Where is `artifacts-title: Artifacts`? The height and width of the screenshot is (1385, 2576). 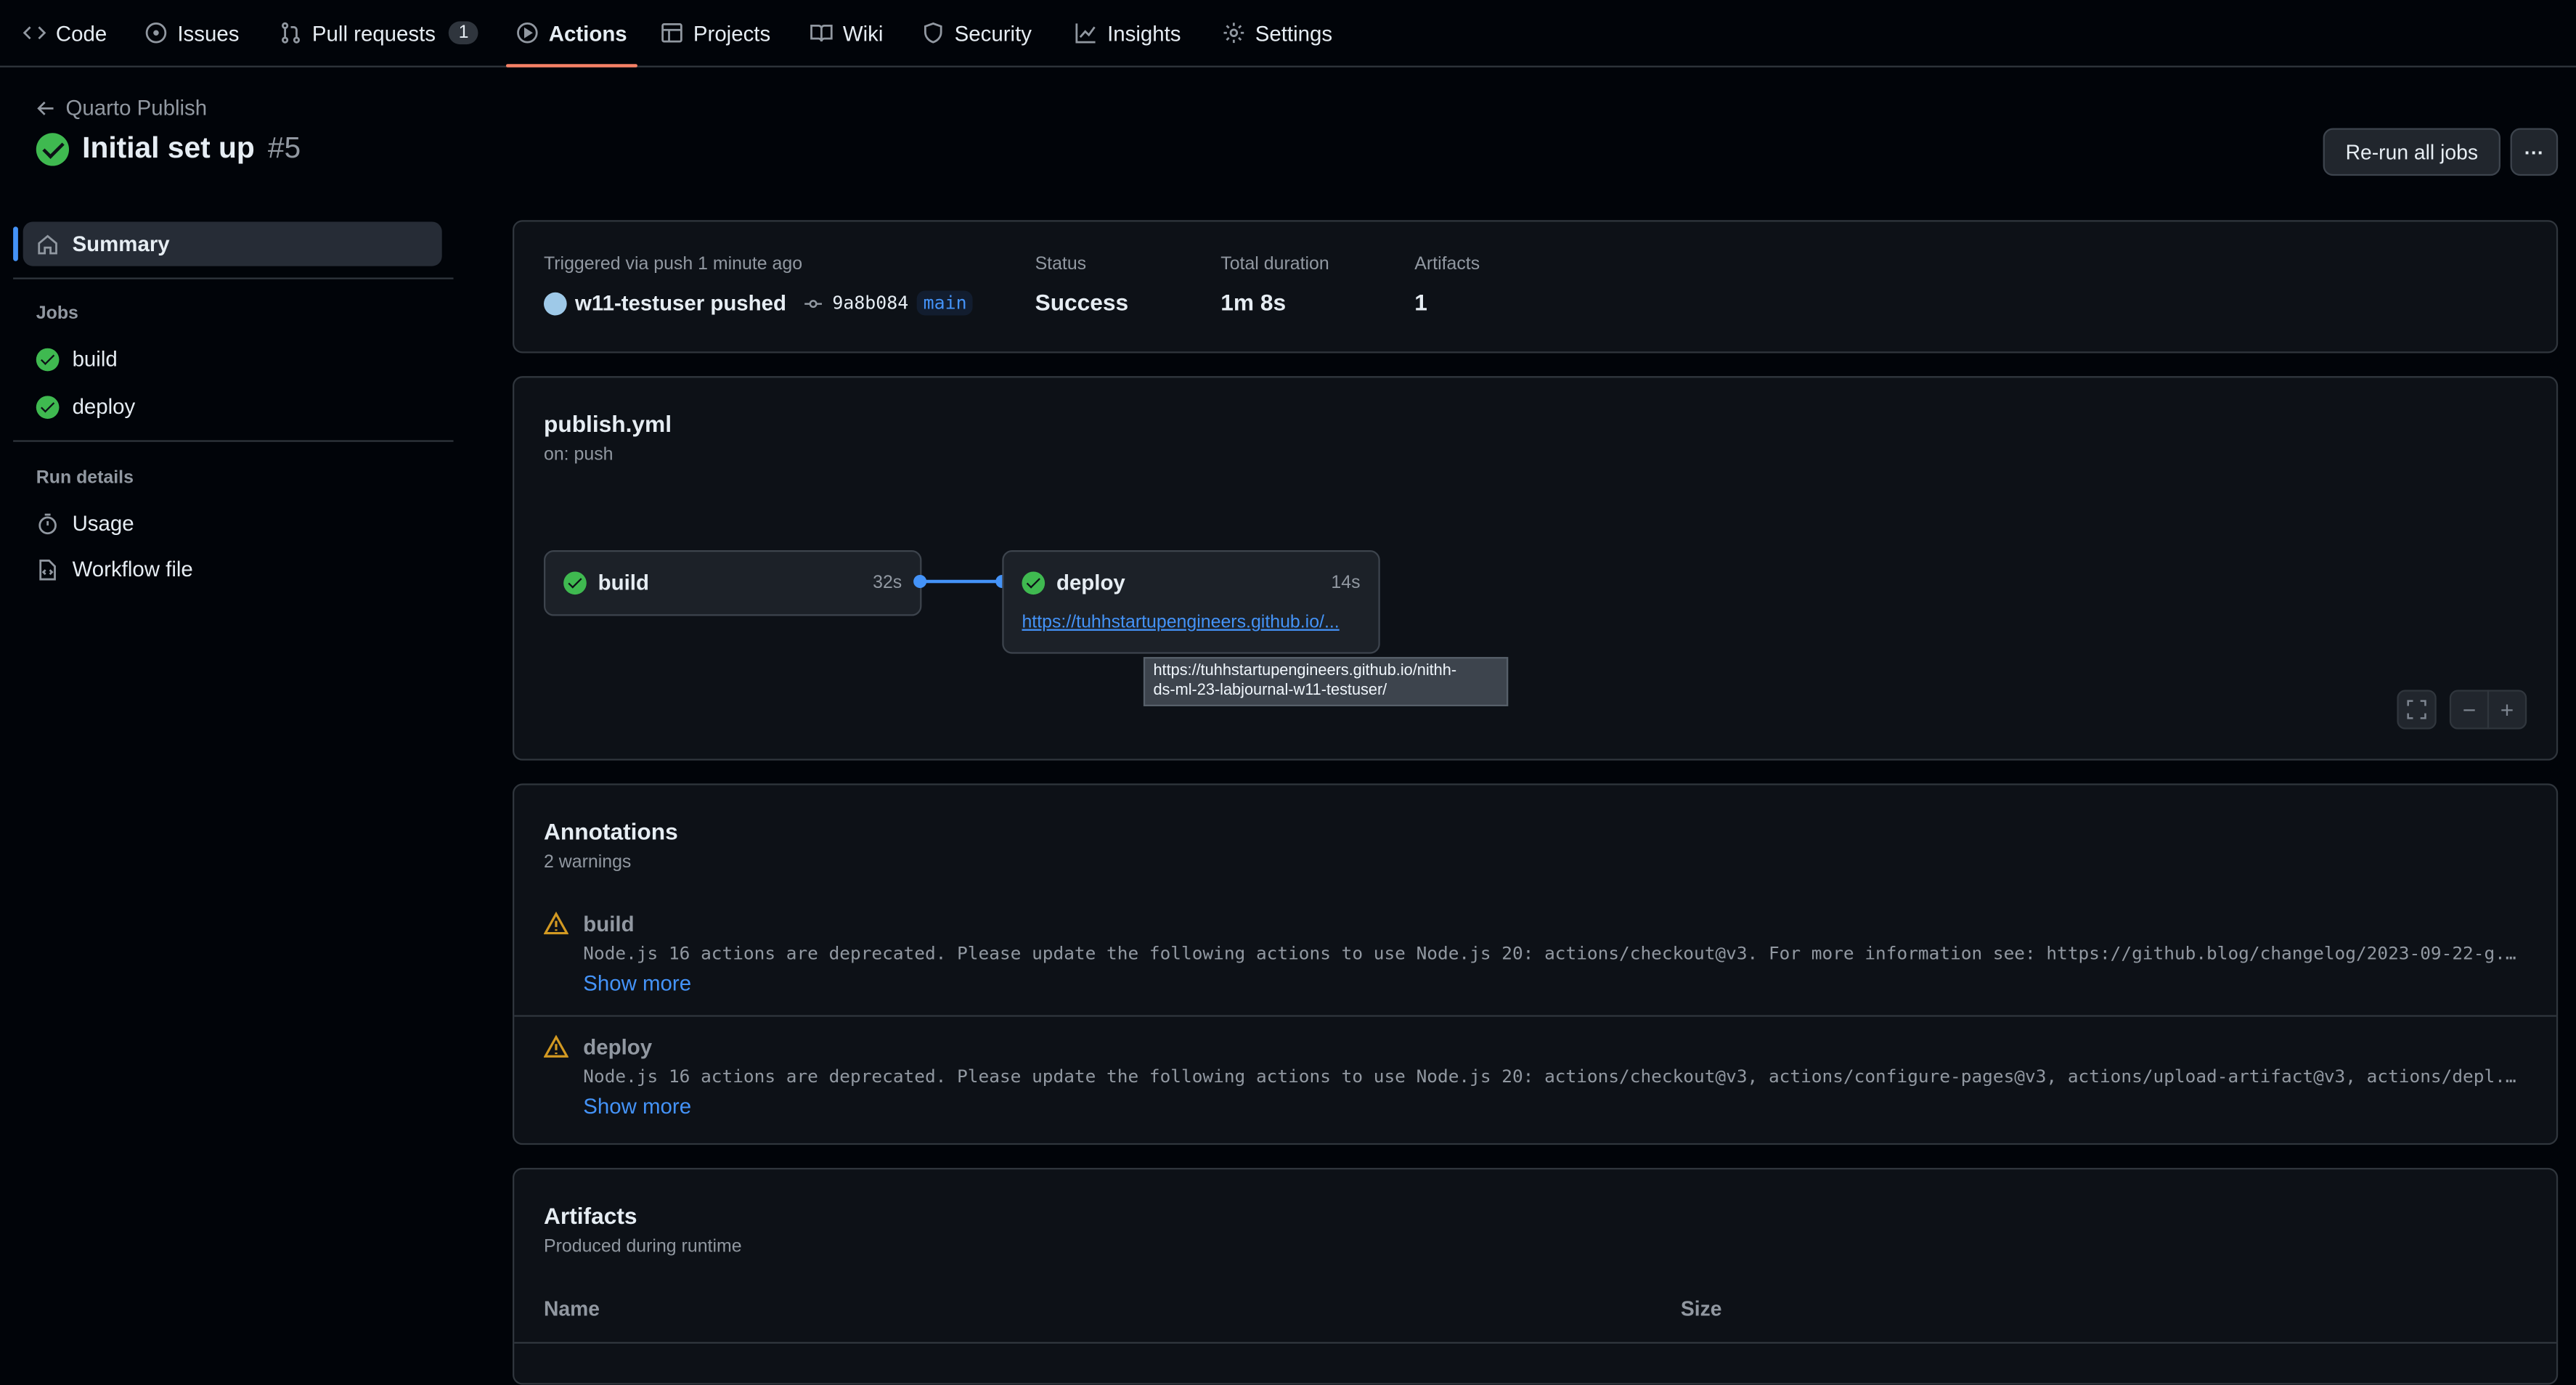
artifacts-title: Artifacts is located at coordinates (590, 1215).